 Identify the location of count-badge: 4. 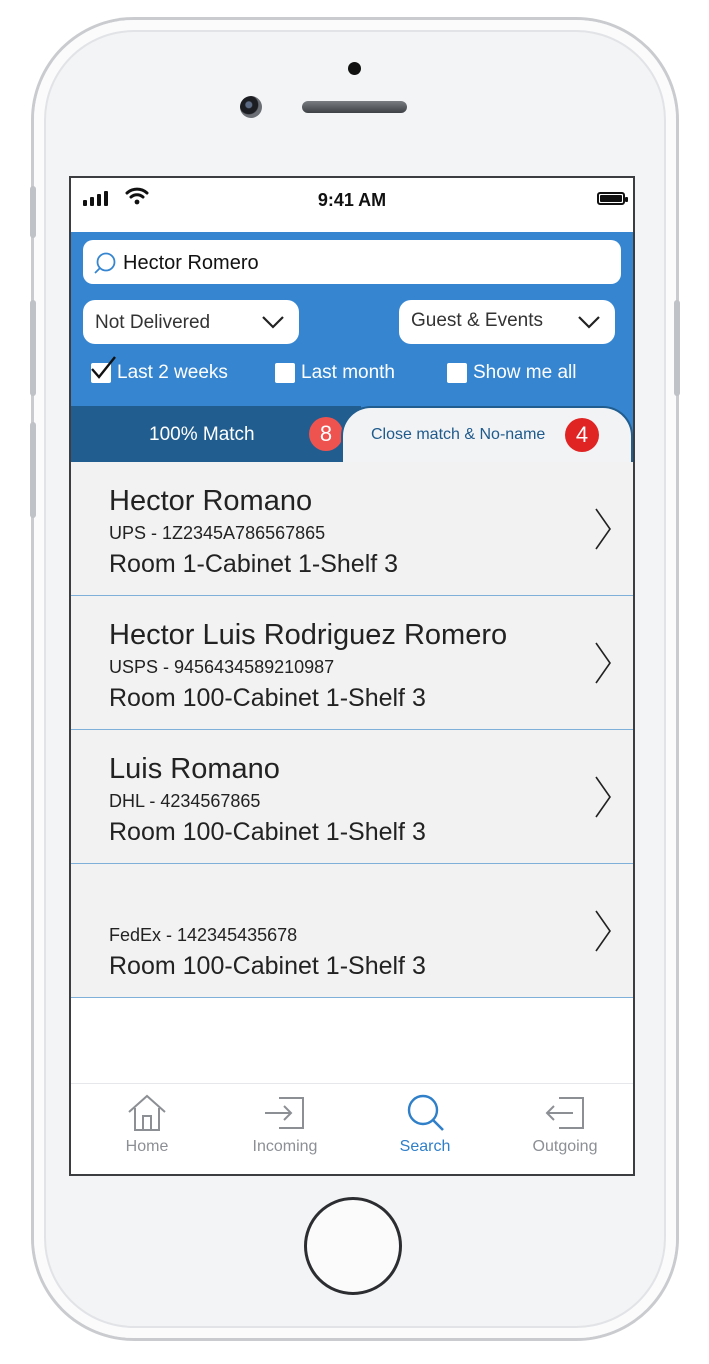
(582, 435).